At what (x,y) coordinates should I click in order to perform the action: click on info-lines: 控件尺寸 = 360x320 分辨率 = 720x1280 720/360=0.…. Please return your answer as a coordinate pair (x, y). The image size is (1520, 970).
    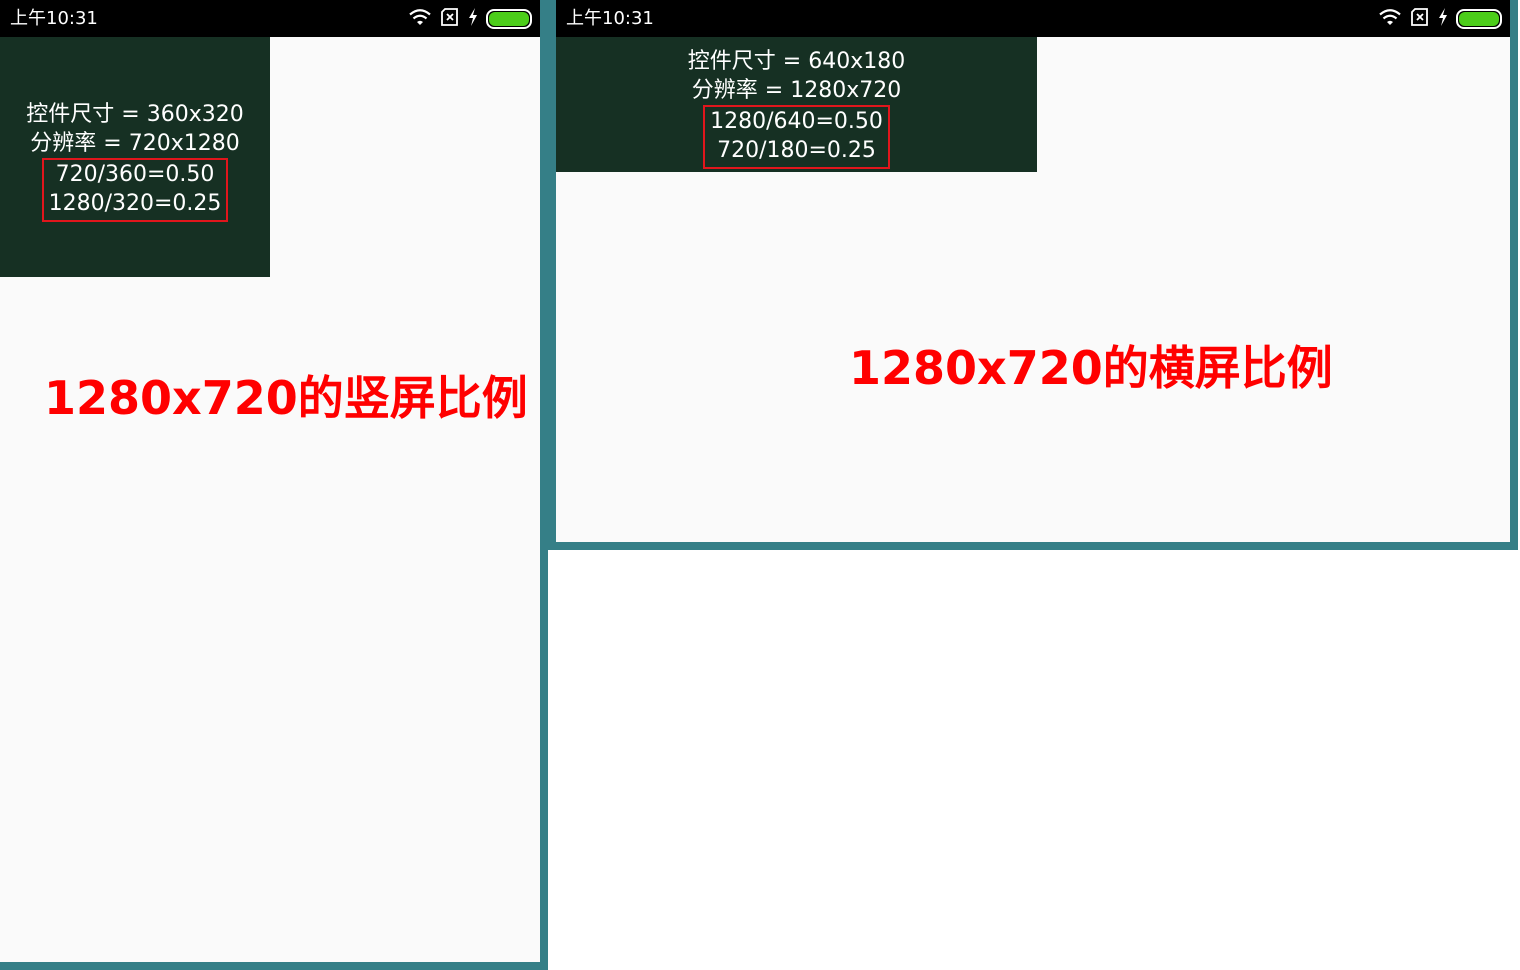
    Looking at the image, I should click on (135, 161).